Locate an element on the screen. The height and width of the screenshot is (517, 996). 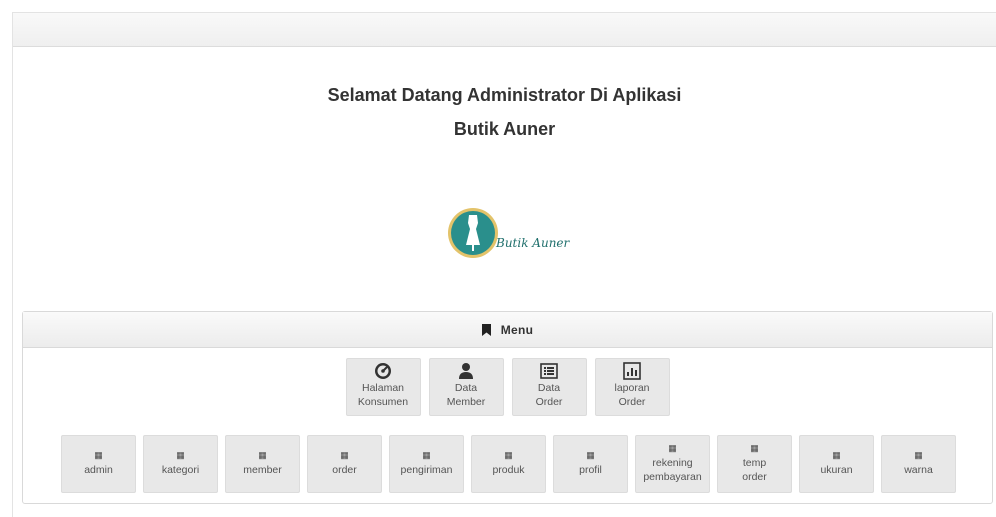
menu-header: Menu is located at coordinates (507, 330).